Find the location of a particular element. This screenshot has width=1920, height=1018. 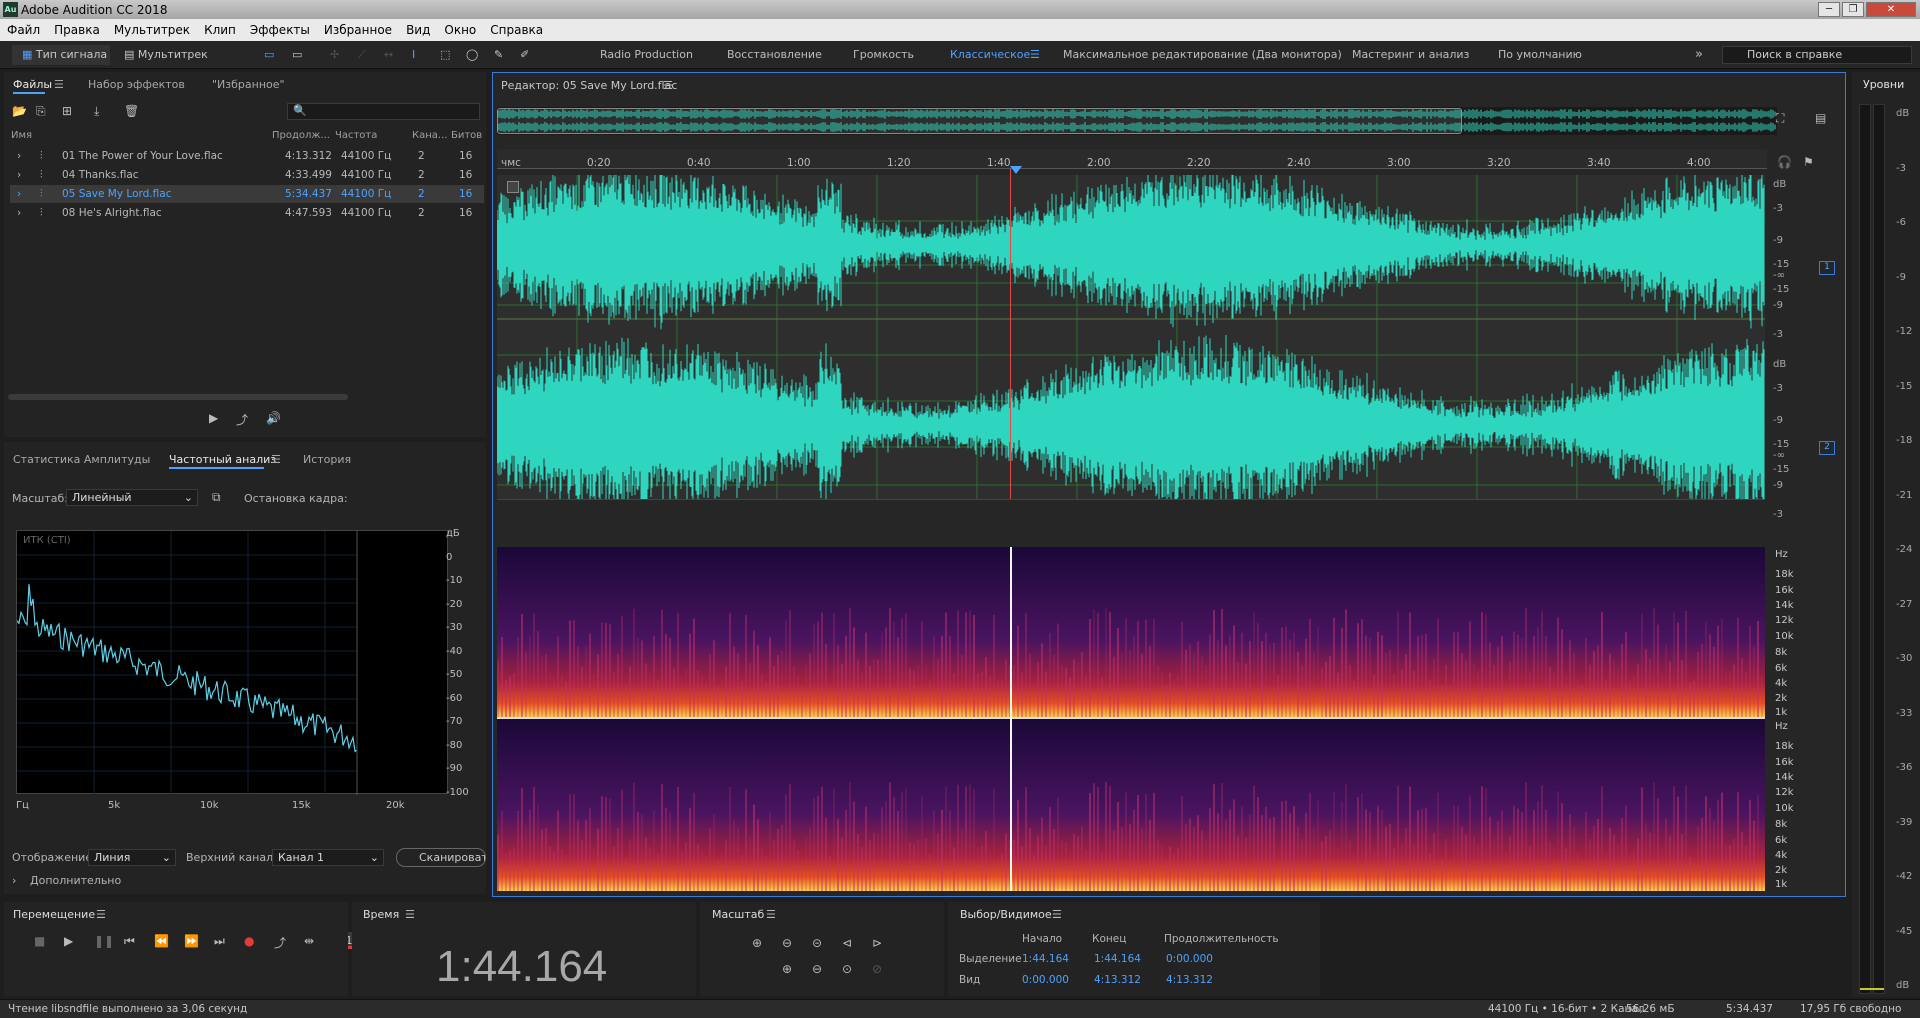

skip-selection-icon: ⇹ is located at coordinates (309, 941).